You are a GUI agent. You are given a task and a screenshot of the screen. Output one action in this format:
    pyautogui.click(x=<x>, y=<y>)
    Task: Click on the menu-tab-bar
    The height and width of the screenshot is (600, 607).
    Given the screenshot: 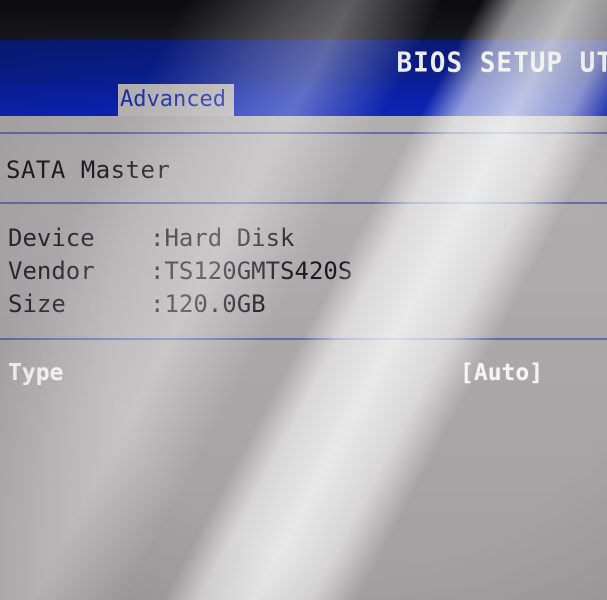 What is the action you would take?
    pyautogui.click(x=303, y=100)
    